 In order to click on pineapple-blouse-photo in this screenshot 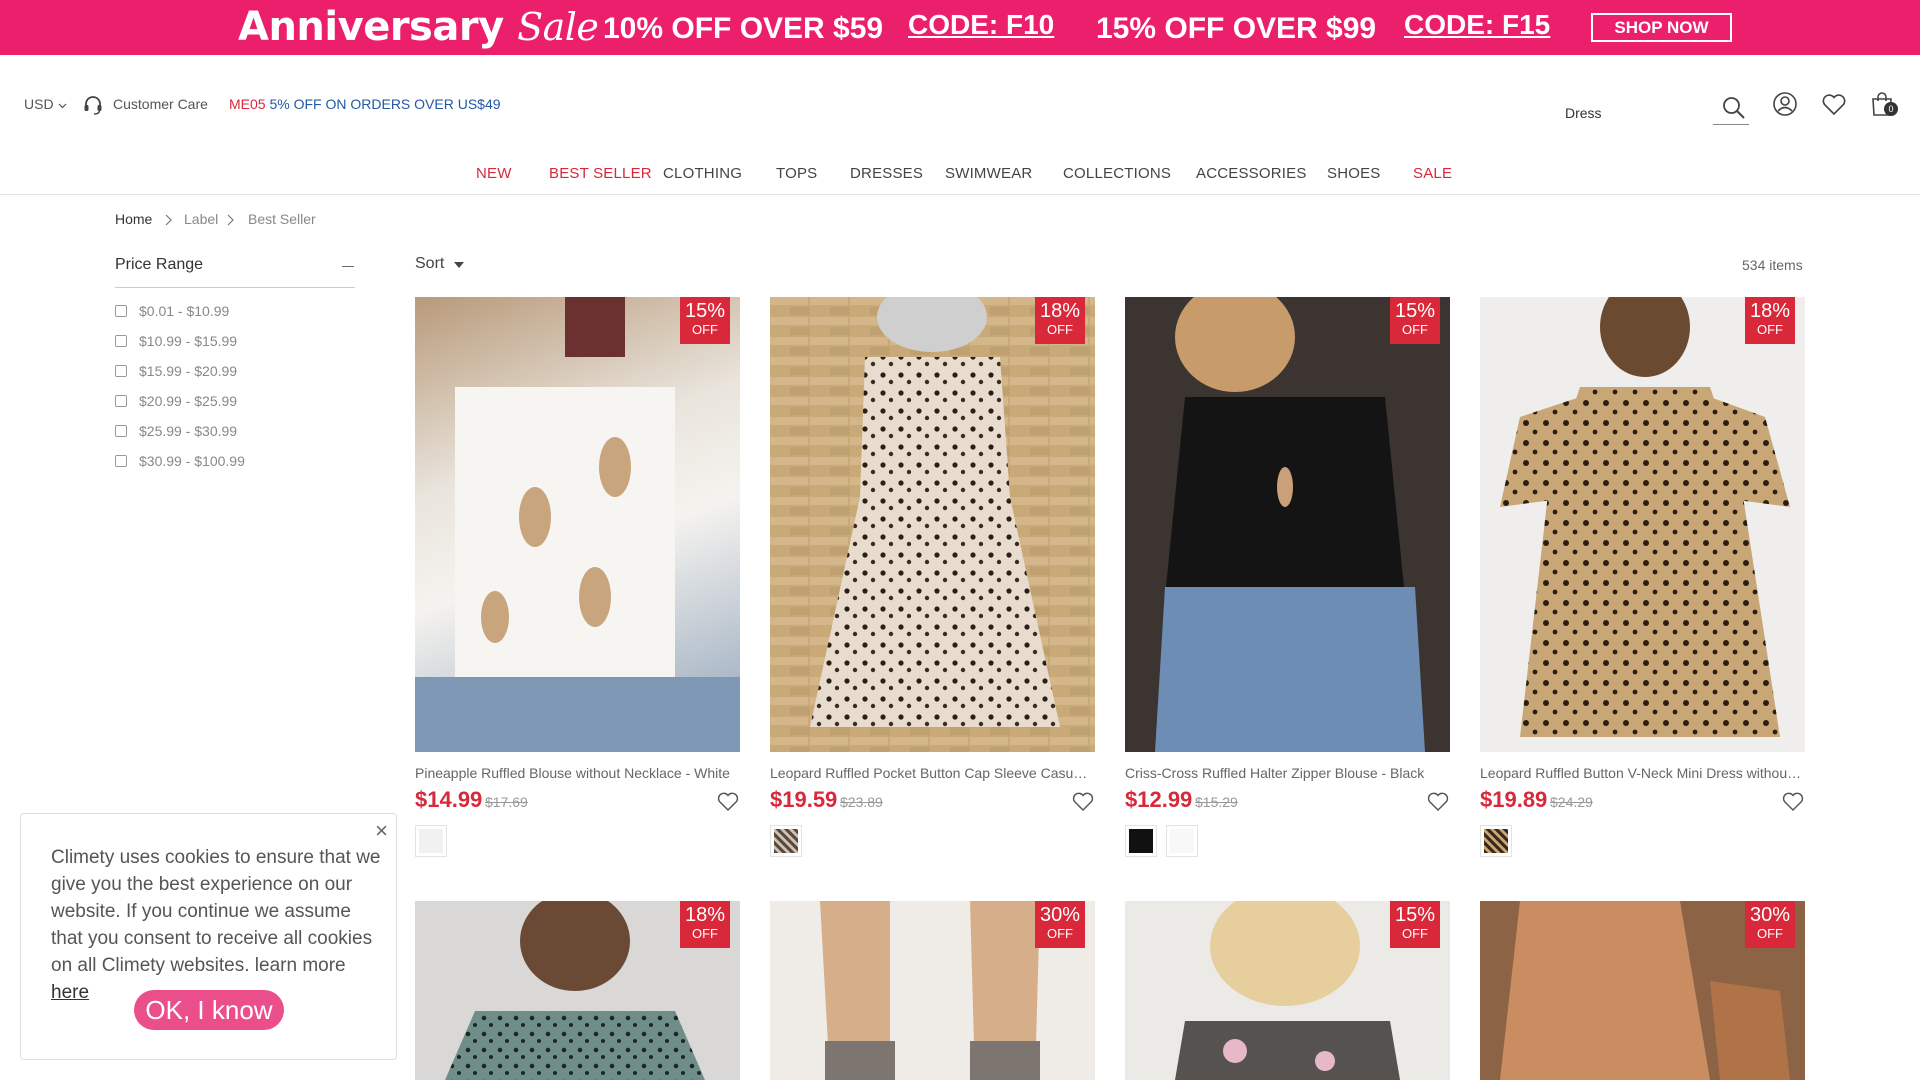, I will do `click(577, 524)`.